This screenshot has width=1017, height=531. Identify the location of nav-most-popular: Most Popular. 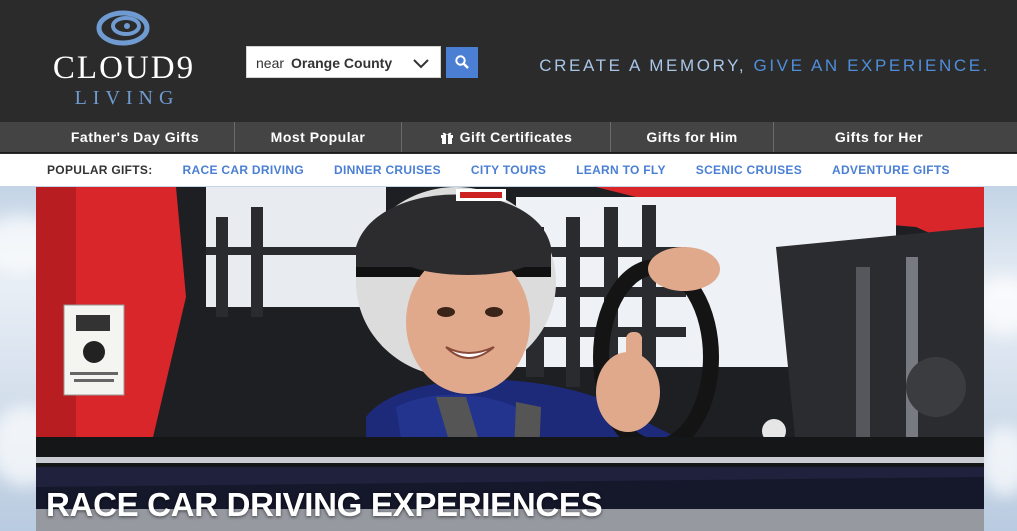
(318, 137).